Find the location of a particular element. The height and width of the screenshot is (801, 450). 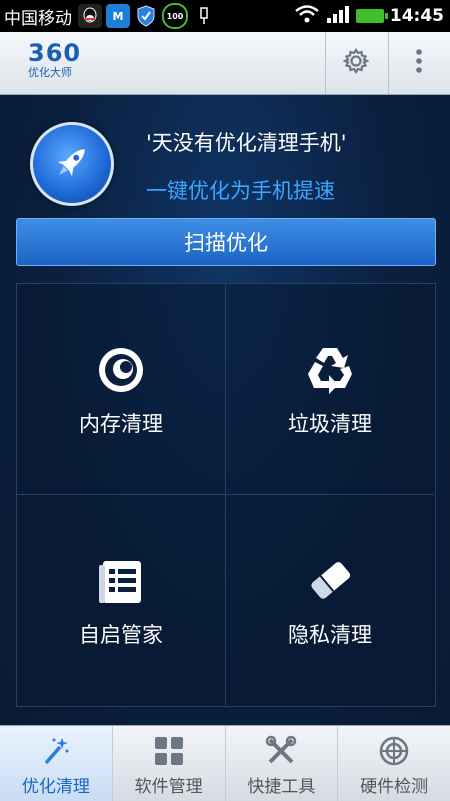

qq-icon is located at coordinates (90, 16).